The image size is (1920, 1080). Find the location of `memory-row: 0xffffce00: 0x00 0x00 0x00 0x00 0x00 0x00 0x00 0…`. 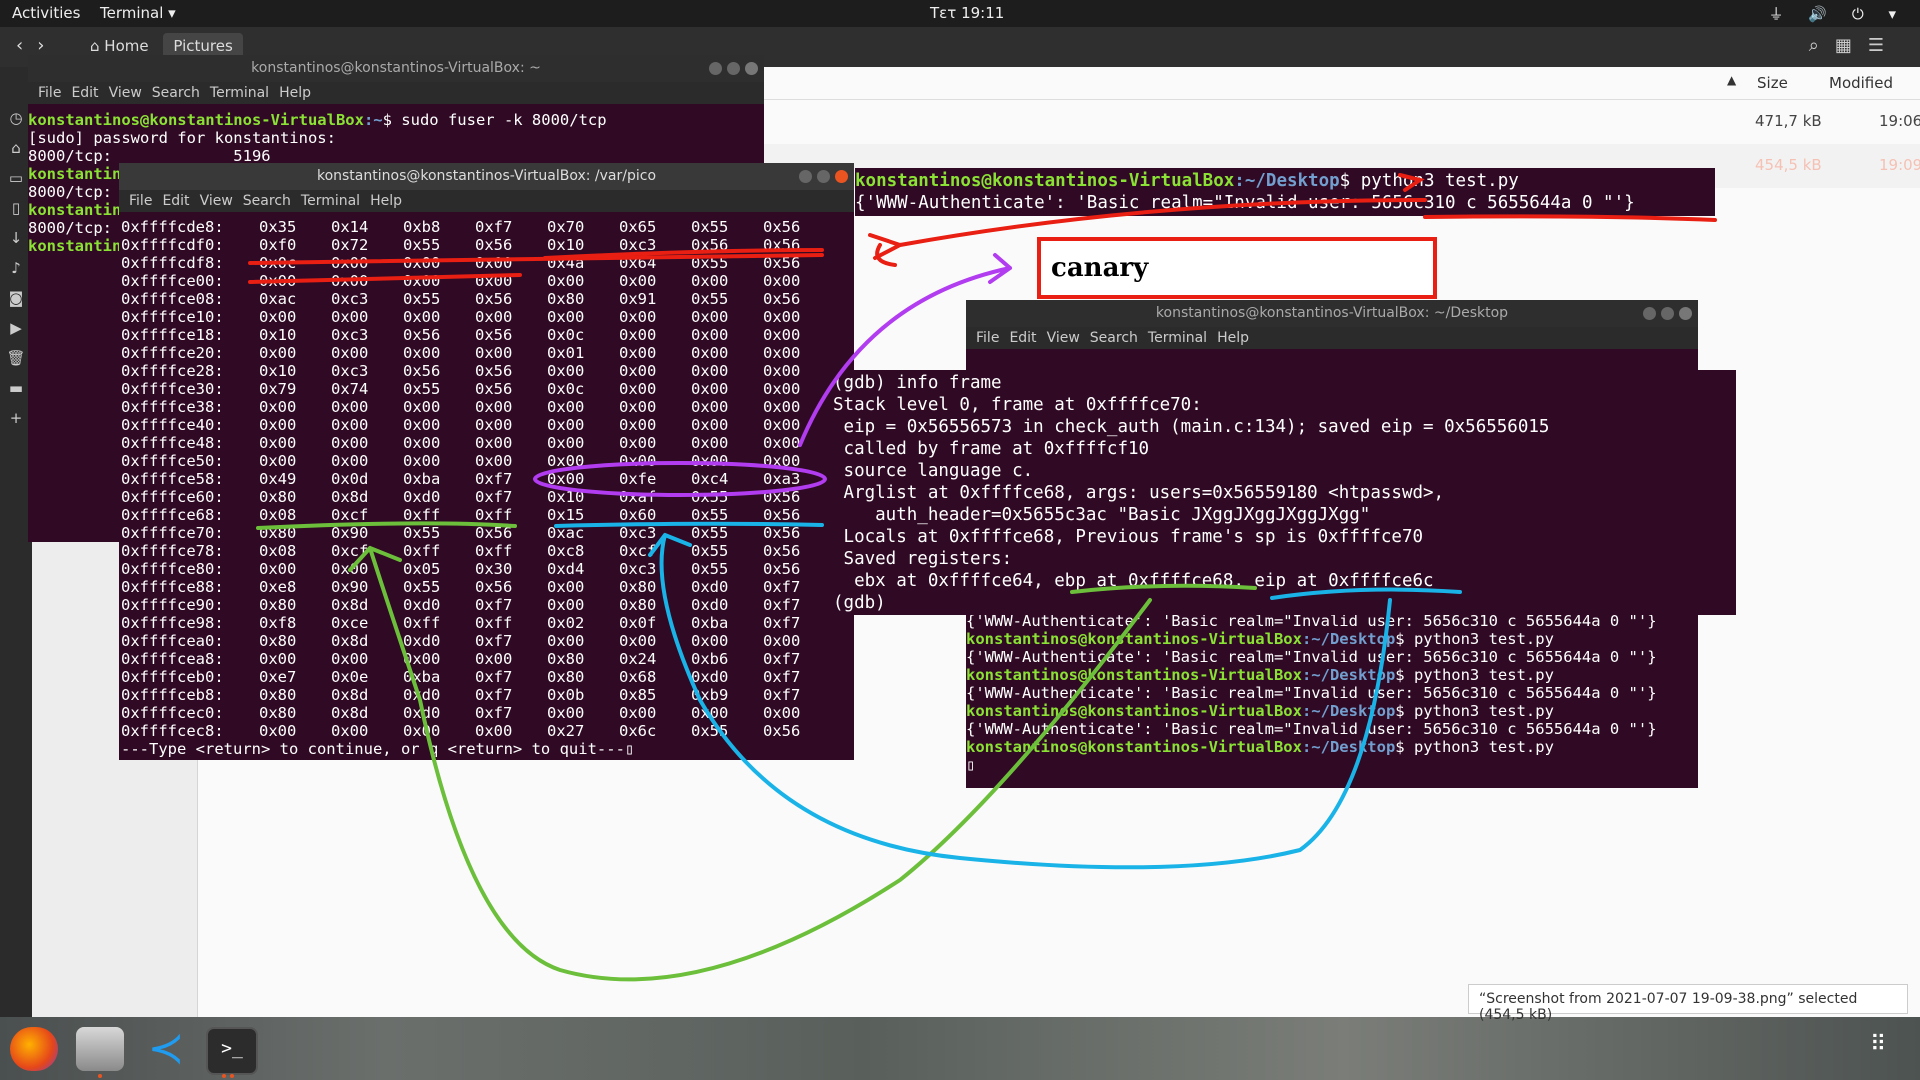

memory-row: 0xffffce00: 0x00 0x00 0x00 0x00 0x00 0x00 0x00 0… is located at coordinates (478, 281).